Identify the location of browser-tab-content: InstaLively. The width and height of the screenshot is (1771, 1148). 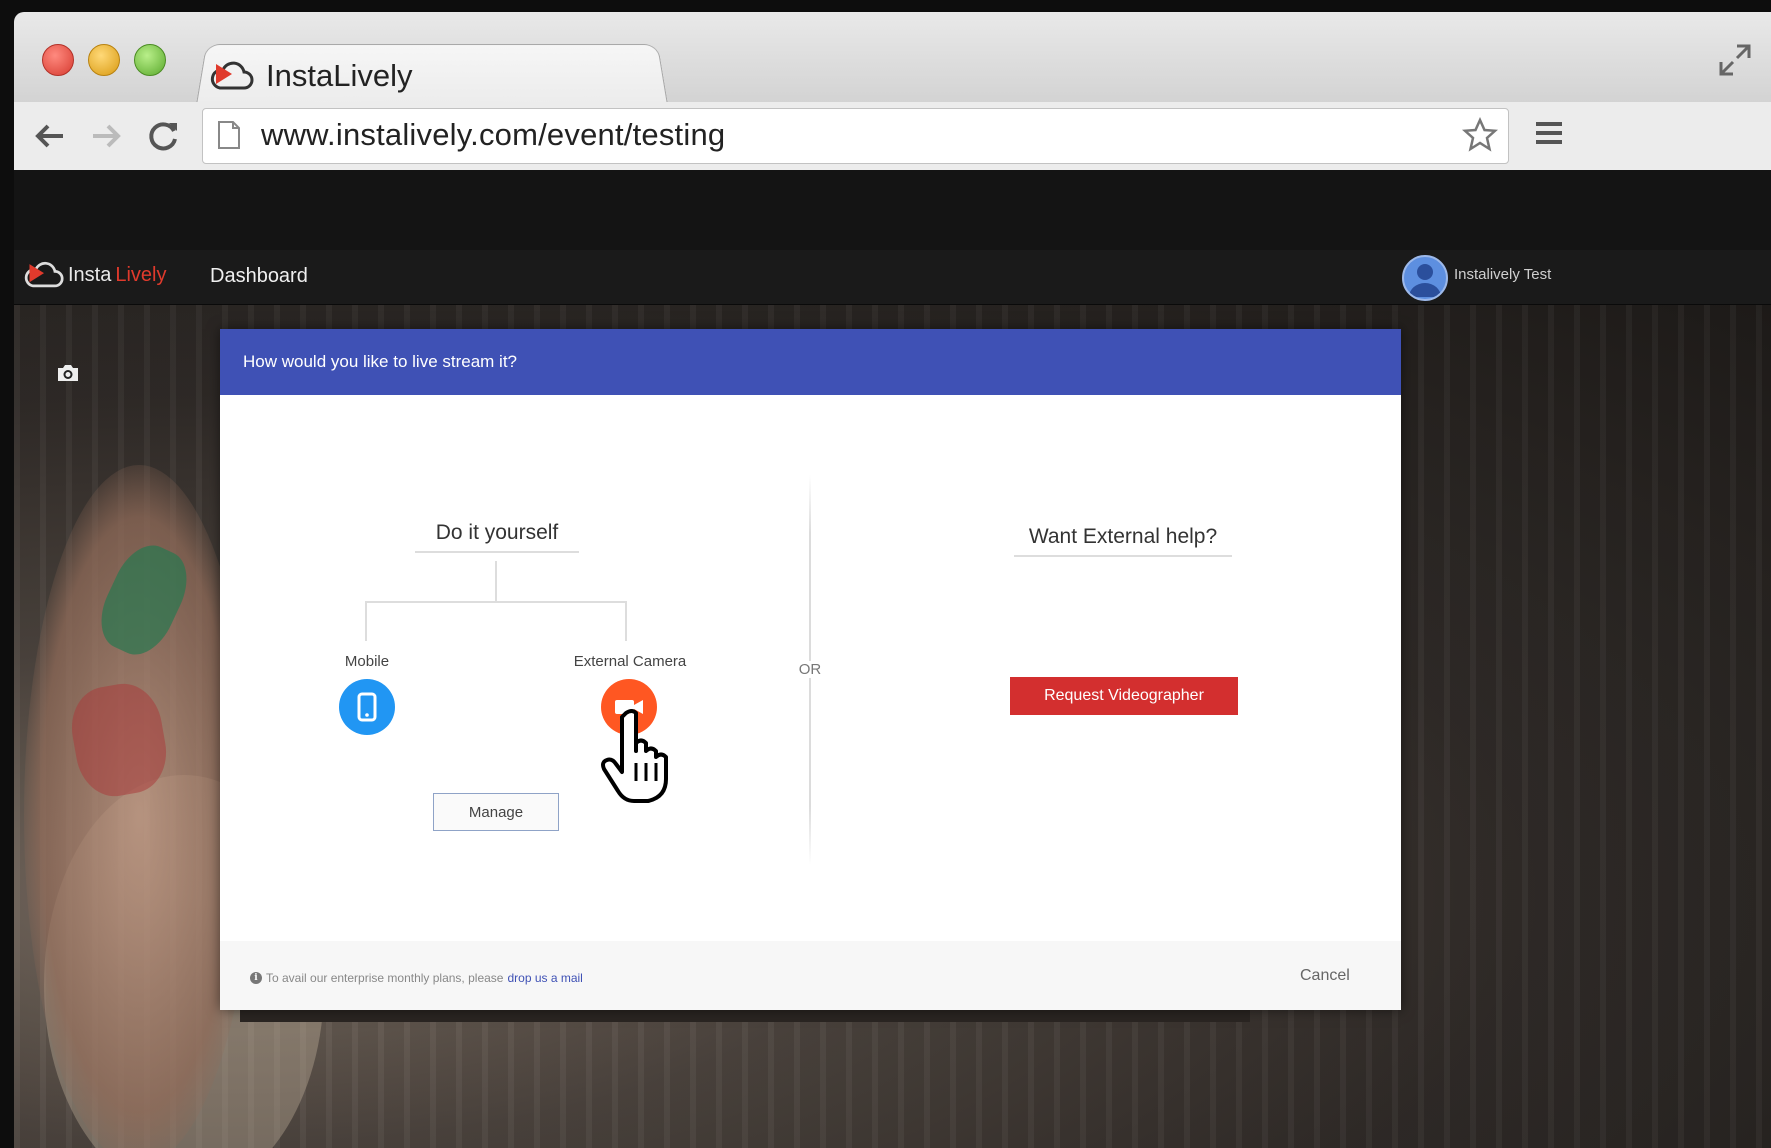
(311, 76).